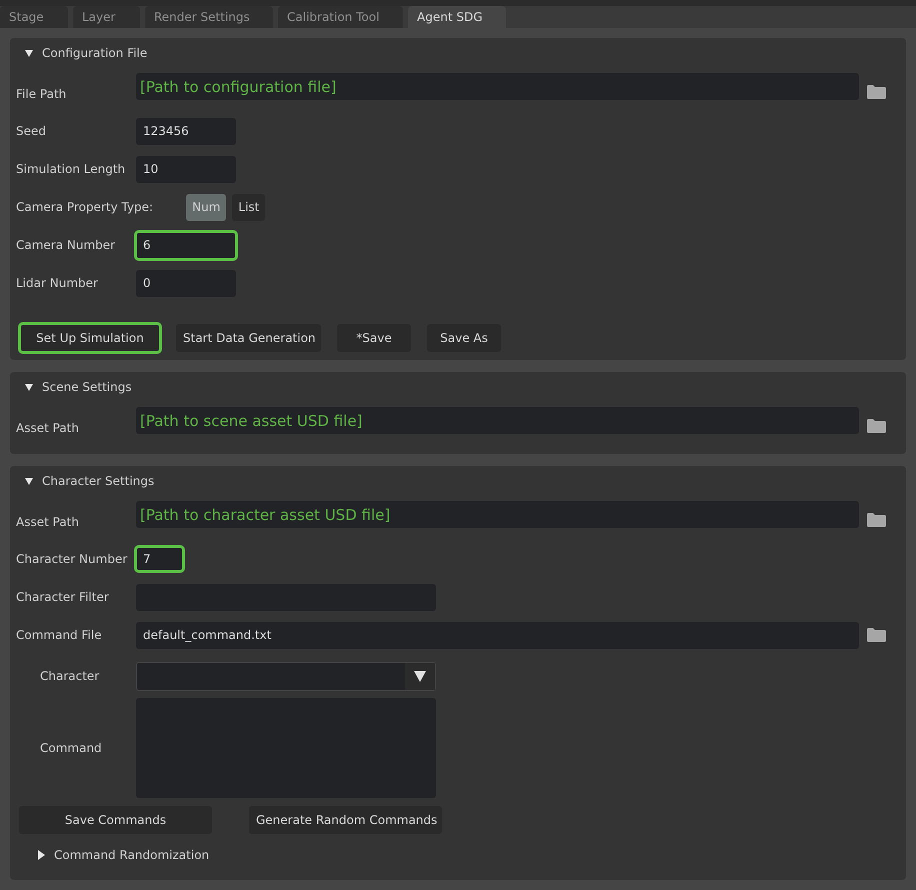 This screenshot has width=916, height=890. I want to click on field-label: Camera Property Type:, so click(85, 207).